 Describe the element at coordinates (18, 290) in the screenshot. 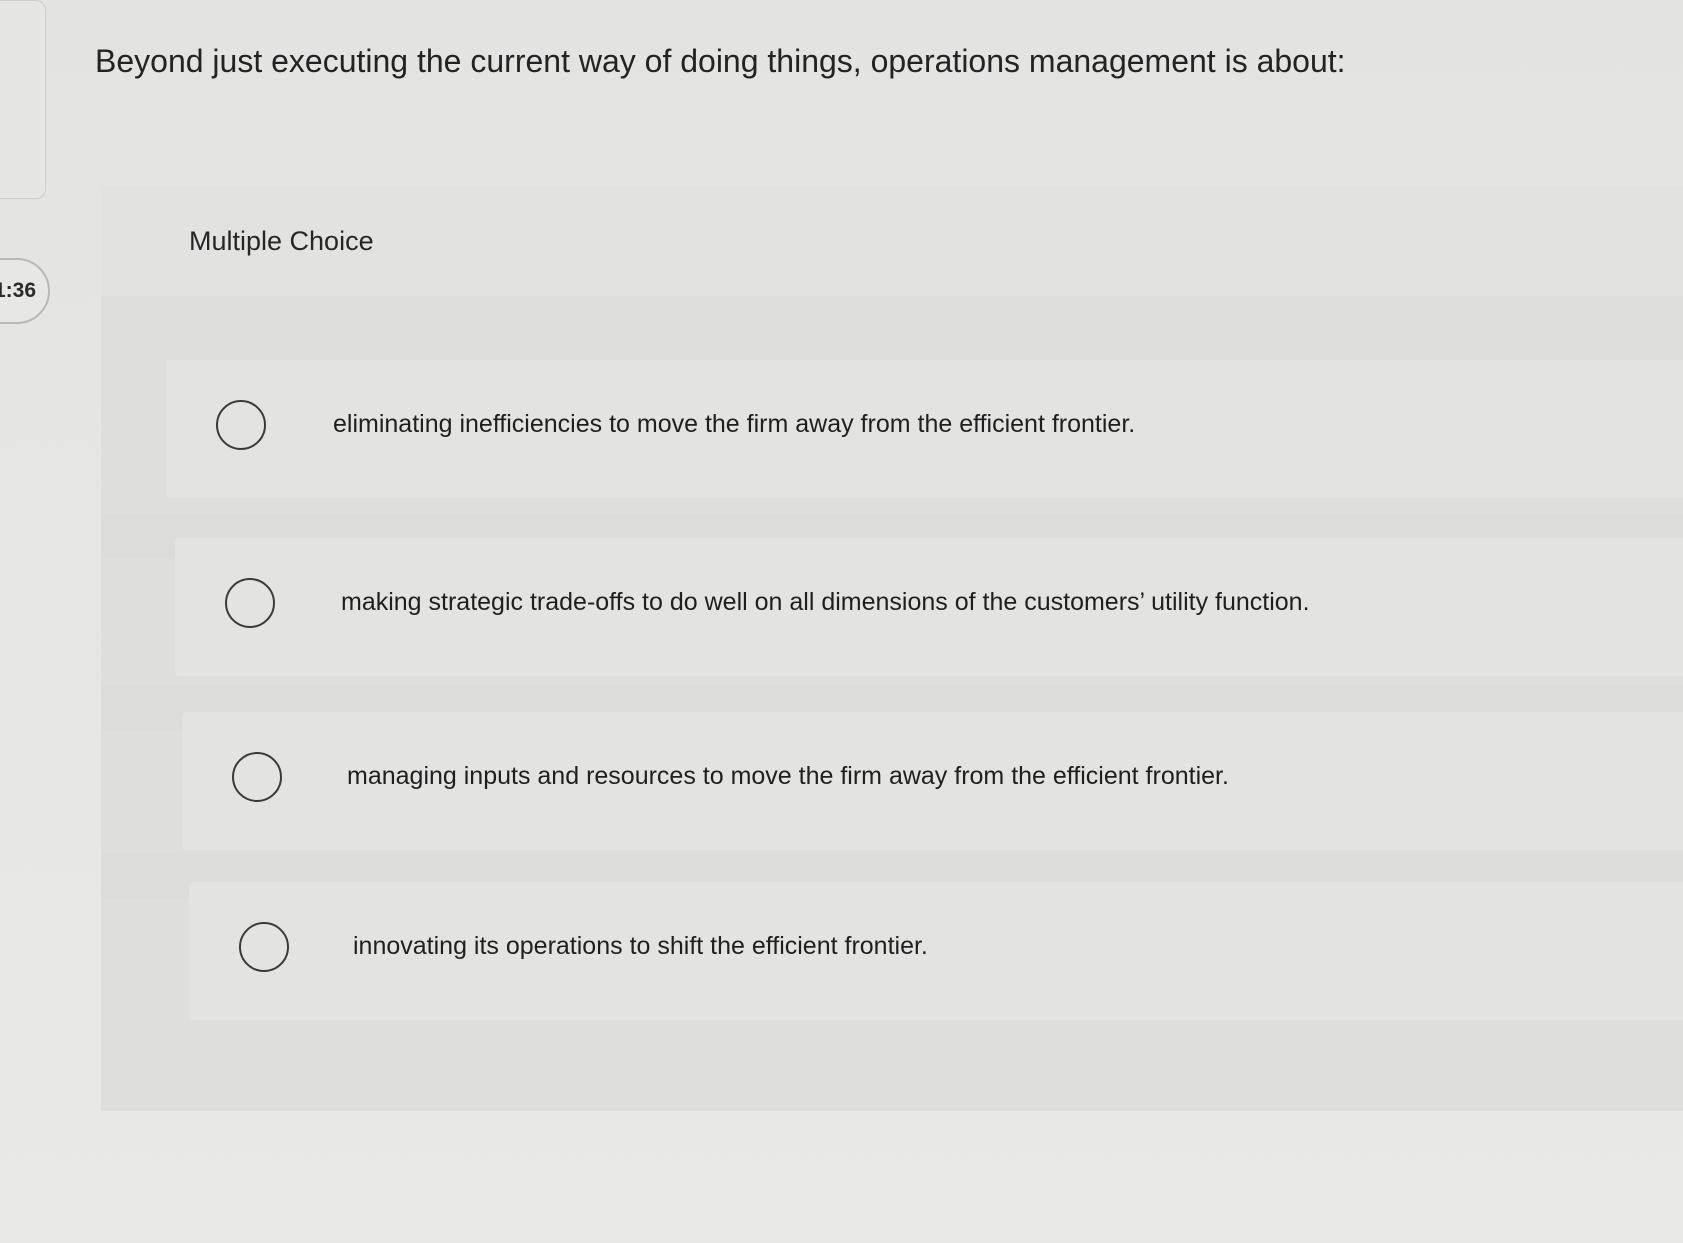

I see `timer-text: 1:36` at that location.